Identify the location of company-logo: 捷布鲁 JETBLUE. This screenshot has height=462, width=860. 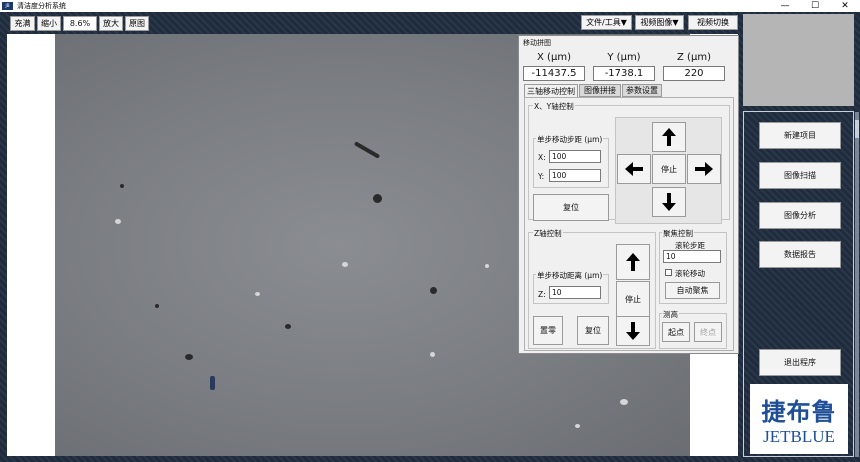
(799, 419).